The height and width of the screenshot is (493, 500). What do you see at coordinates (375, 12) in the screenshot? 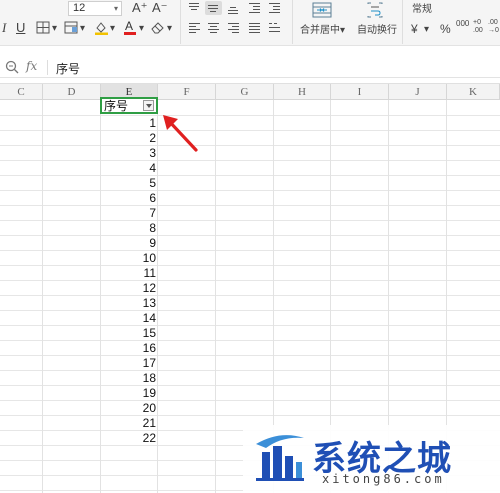
I see `wrap-text-icon` at bounding box center [375, 12].